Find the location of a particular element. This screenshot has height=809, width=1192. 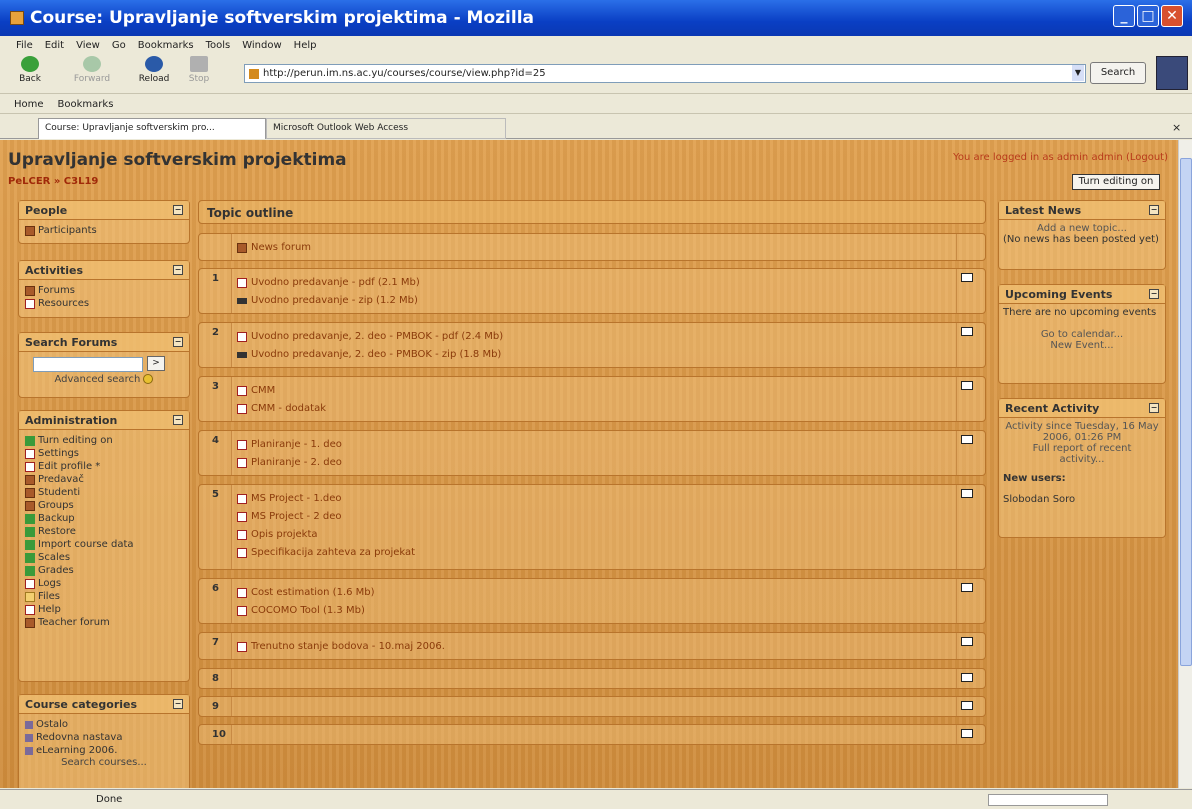

admin-settings: Settings is located at coordinates (104, 453).